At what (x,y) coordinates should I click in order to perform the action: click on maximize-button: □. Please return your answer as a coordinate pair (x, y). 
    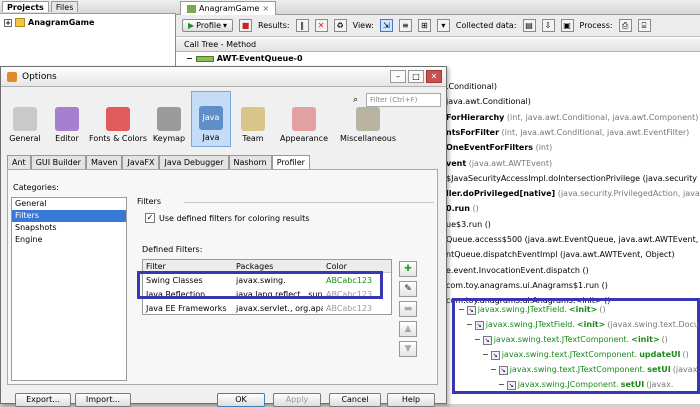
    Looking at the image, I should click on (416, 76).